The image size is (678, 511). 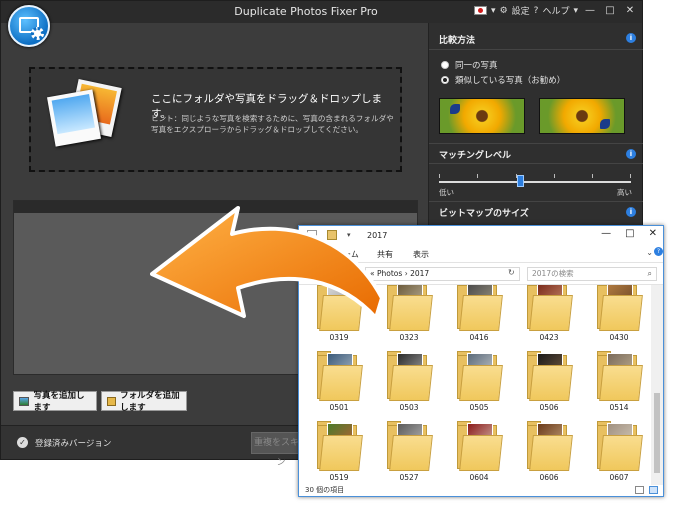 What do you see at coordinates (421, 254) in the screenshot?
I see `ribbon-tab-view: 表示` at bounding box center [421, 254].